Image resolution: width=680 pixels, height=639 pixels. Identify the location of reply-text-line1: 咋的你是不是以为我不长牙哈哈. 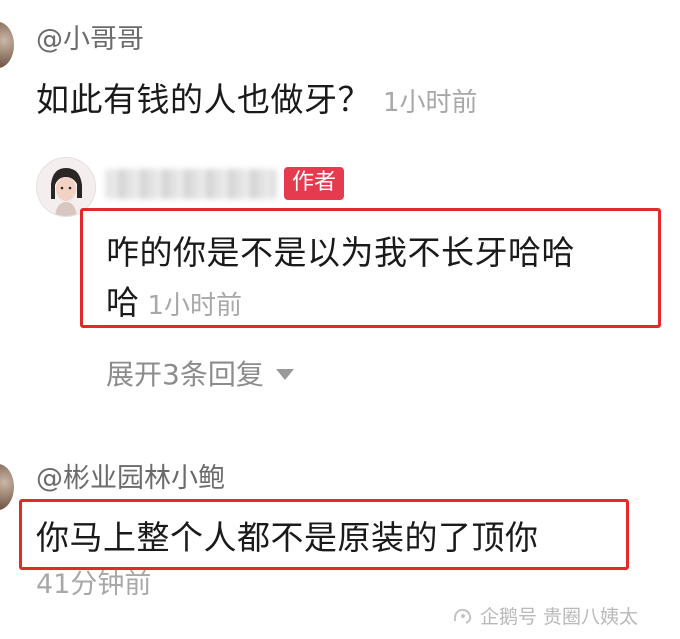
(340, 252).